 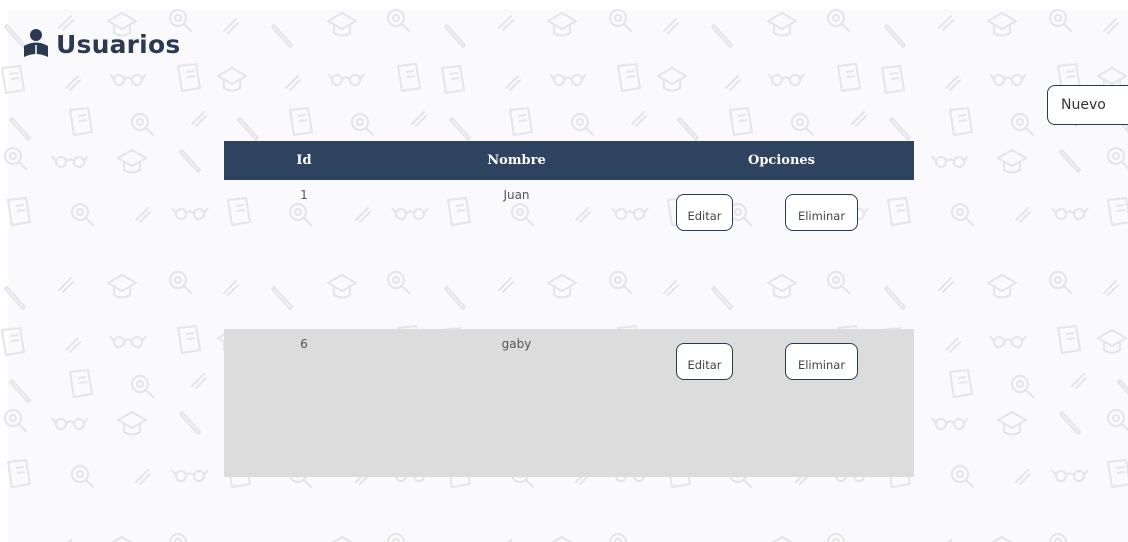 What do you see at coordinates (118, 44) in the screenshot?
I see `page-title: Usuarios` at bounding box center [118, 44].